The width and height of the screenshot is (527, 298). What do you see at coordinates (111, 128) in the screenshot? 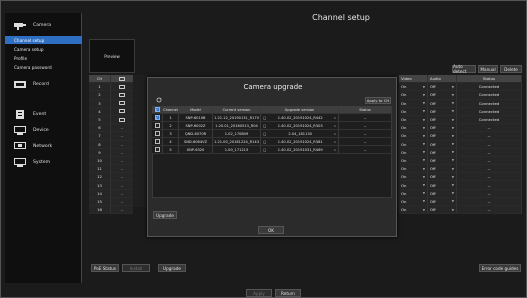
I see `table-row: 6 --` at bounding box center [111, 128].